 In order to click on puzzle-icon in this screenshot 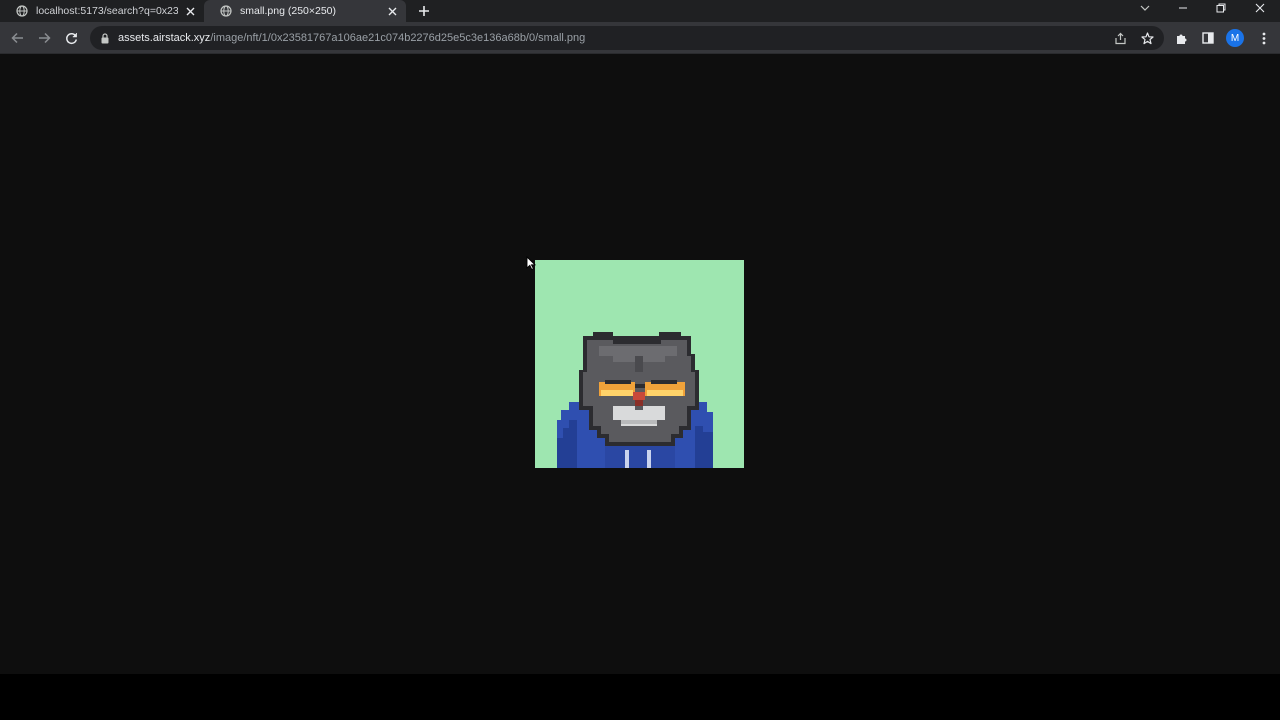, I will do `click(1181, 39)`.